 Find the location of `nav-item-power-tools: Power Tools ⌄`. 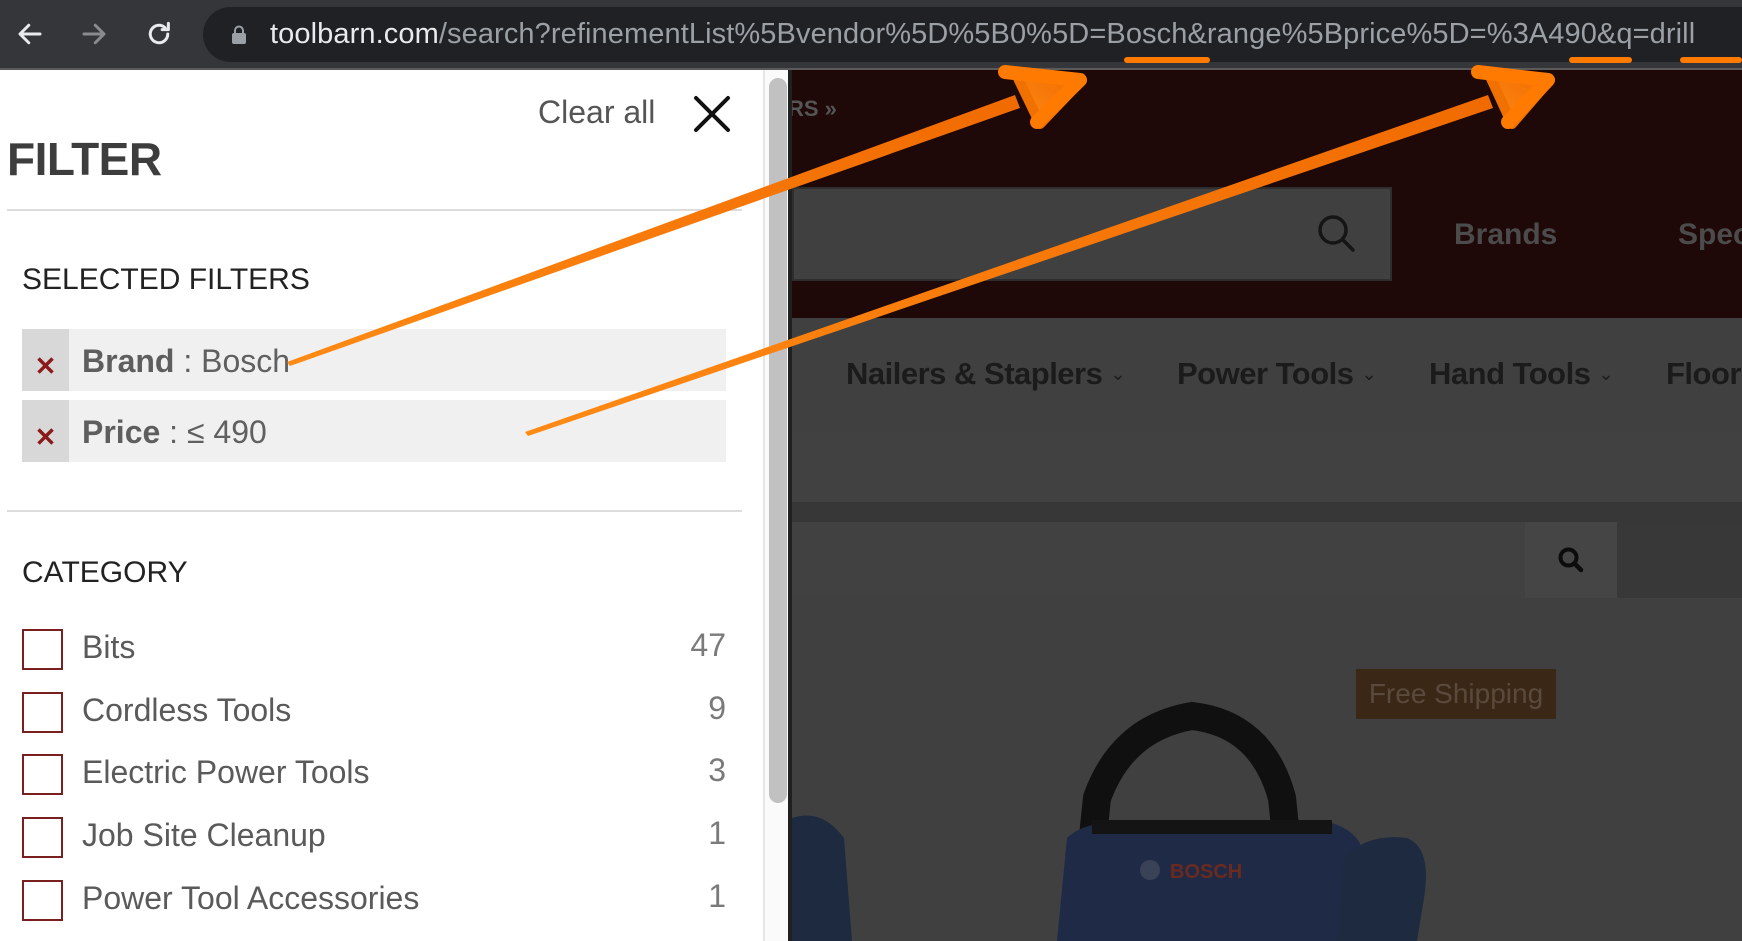

nav-item-power-tools: Power Tools ⌄ is located at coordinates (1277, 374).